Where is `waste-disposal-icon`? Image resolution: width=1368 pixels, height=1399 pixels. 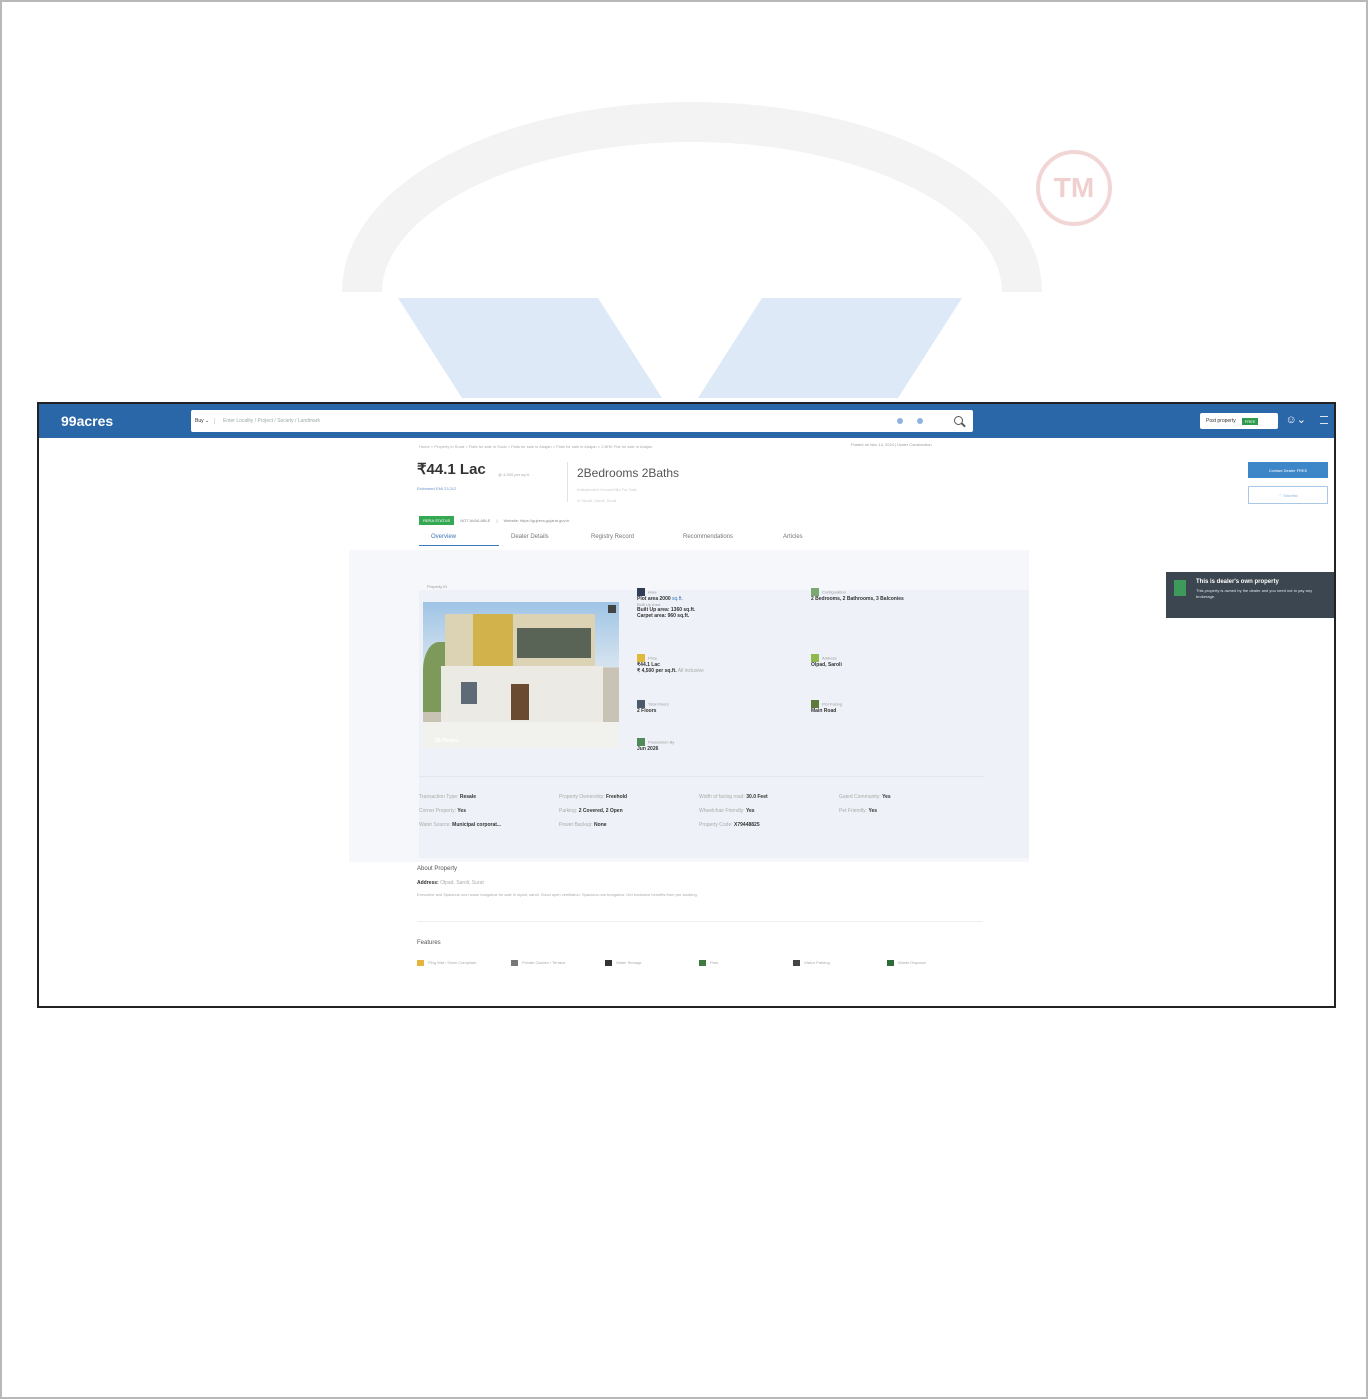 waste-disposal-icon is located at coordinates (890, 963).